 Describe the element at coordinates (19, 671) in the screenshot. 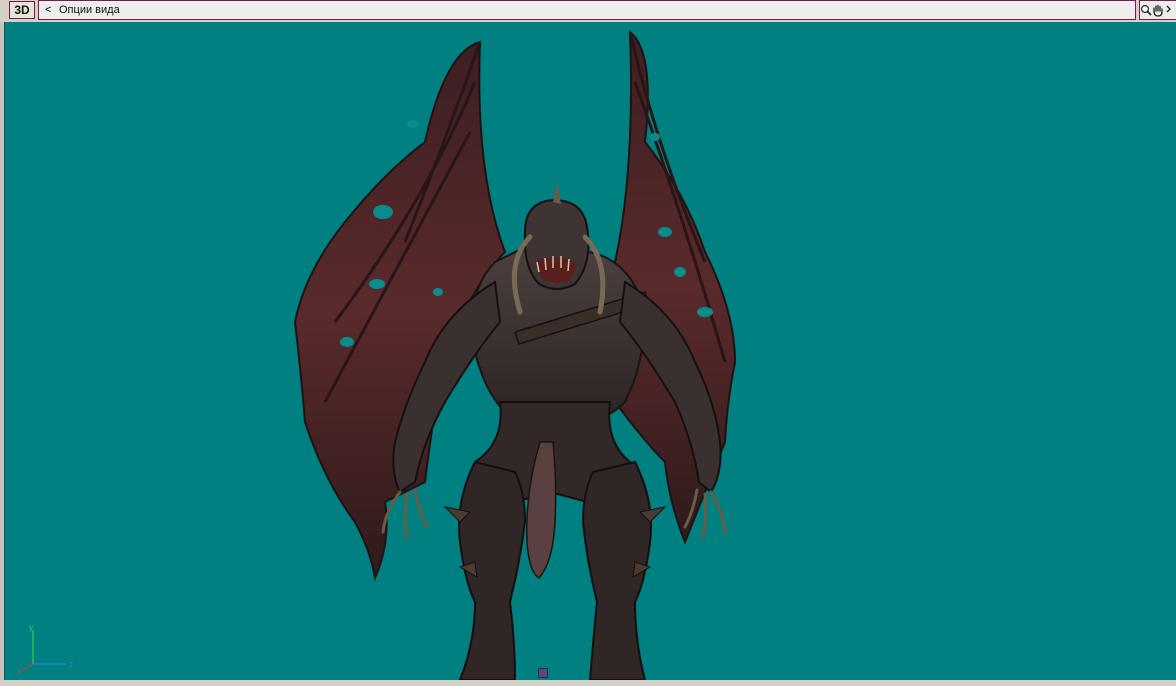

I see `axis-label-x: x` at that location.